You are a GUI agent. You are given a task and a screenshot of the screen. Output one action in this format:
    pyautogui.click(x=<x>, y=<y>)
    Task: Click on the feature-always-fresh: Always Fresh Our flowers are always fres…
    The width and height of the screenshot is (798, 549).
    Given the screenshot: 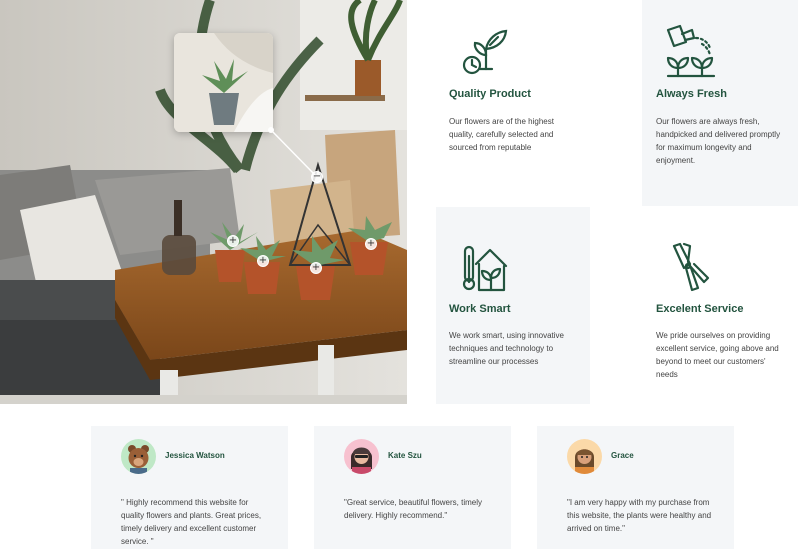 What is the action you would take?
    pyautogui.click(x=720, y=103)
    